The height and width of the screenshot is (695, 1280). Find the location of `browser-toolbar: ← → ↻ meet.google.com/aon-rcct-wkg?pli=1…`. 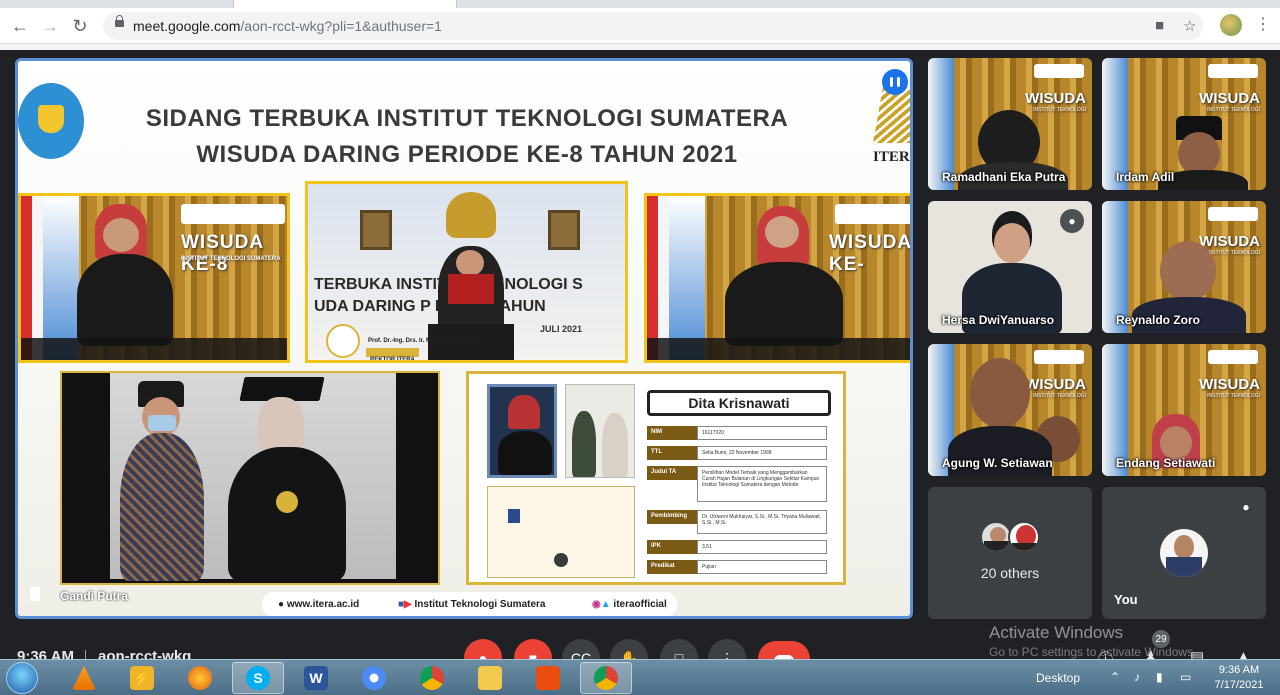

browser-toolbar: ← → ↻ meet.google.com/aon-rcct-wkg?pli=1… is located at coordinates (640, 26).